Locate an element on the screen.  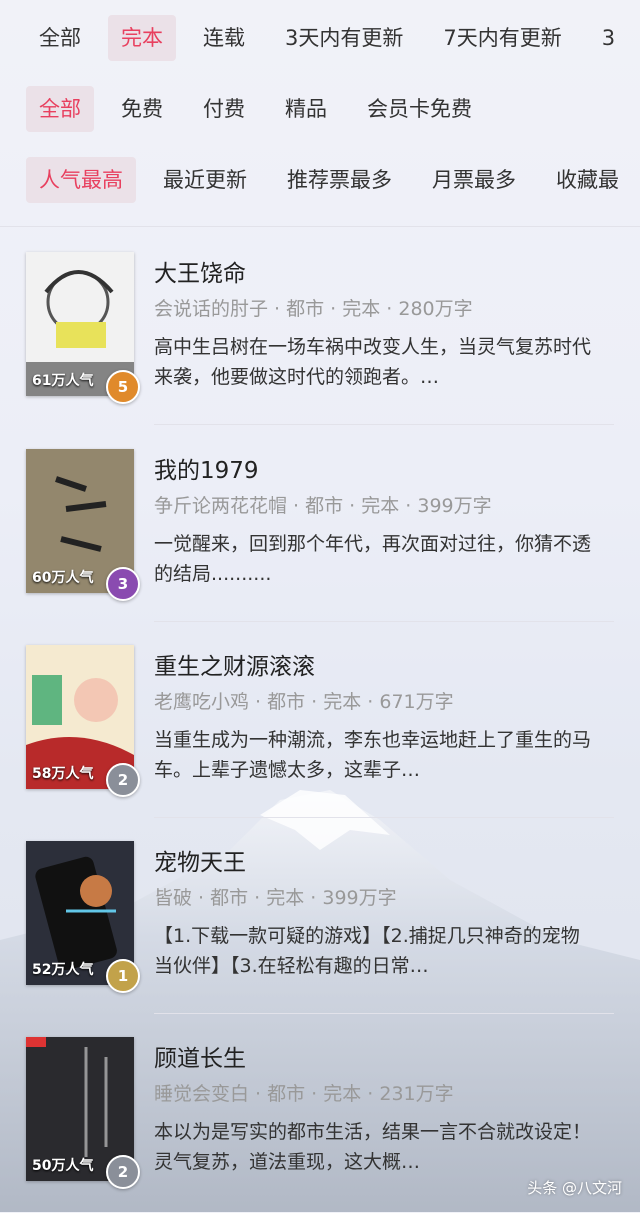
price-filter-chip: 精品 is located at coordinates (306, 109).